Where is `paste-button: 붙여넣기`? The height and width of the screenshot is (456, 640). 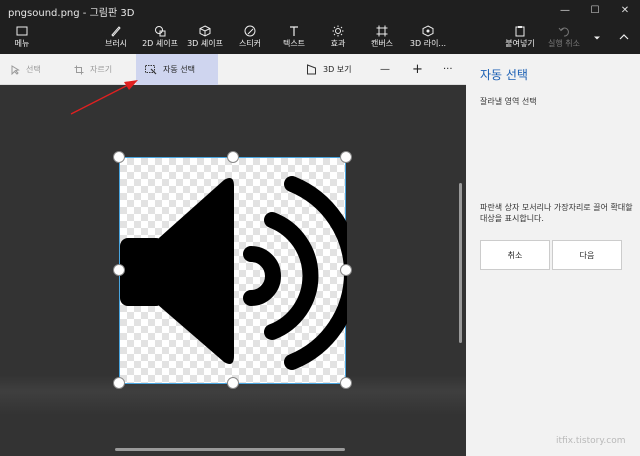
paste-button: 붙여넣기 is located at coordinates (520, 37).